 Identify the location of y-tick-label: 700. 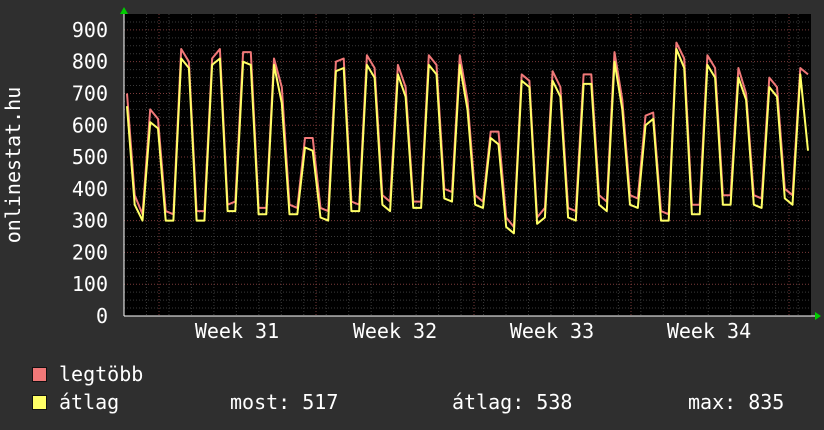
(90, 93).